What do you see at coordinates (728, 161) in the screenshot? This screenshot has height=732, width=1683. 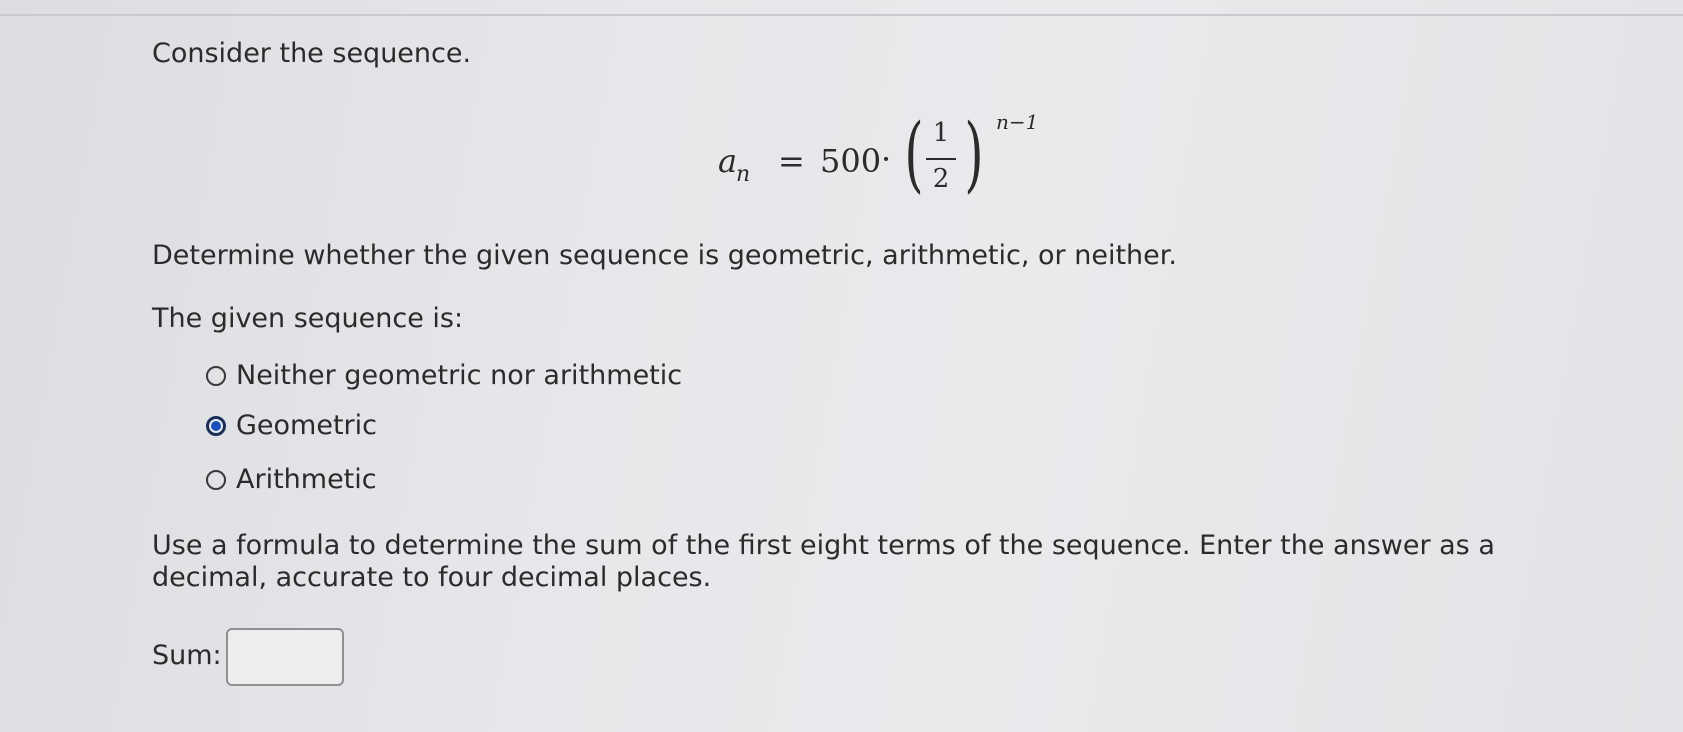 I see `formula-lhs-var: a` at bounding box center [728, 161].